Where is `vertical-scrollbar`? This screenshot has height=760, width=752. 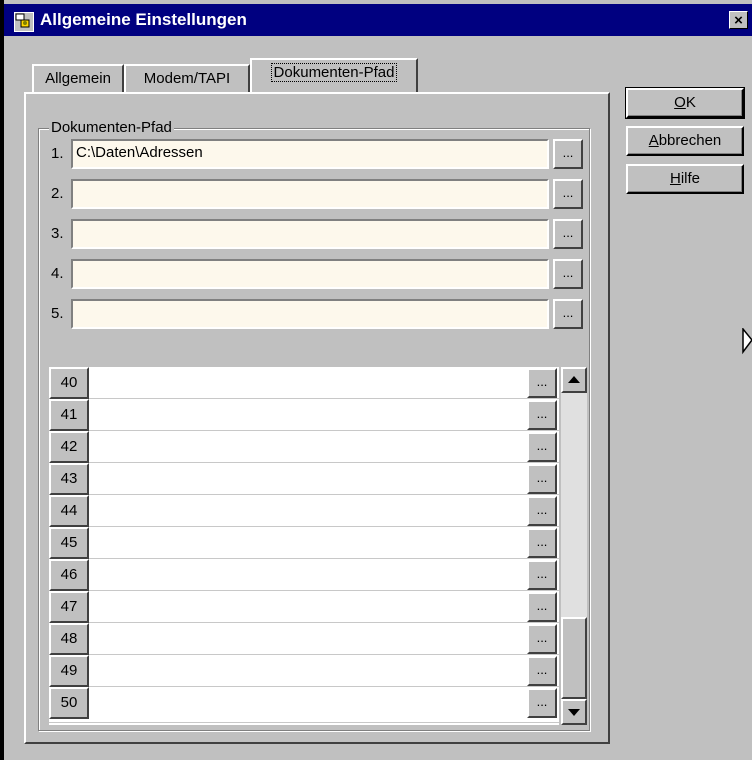
vertical-scrollbar is located at coordinates (574, 546).